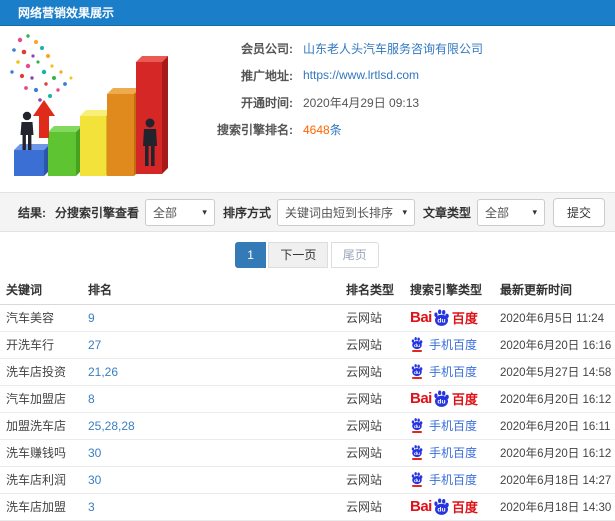 The width and height of the screenshot is (615, 521). What do you see at coordinates (211, 399) in the screenshot?
I see `rank-cell: 8` at bounding box center [211, 399].